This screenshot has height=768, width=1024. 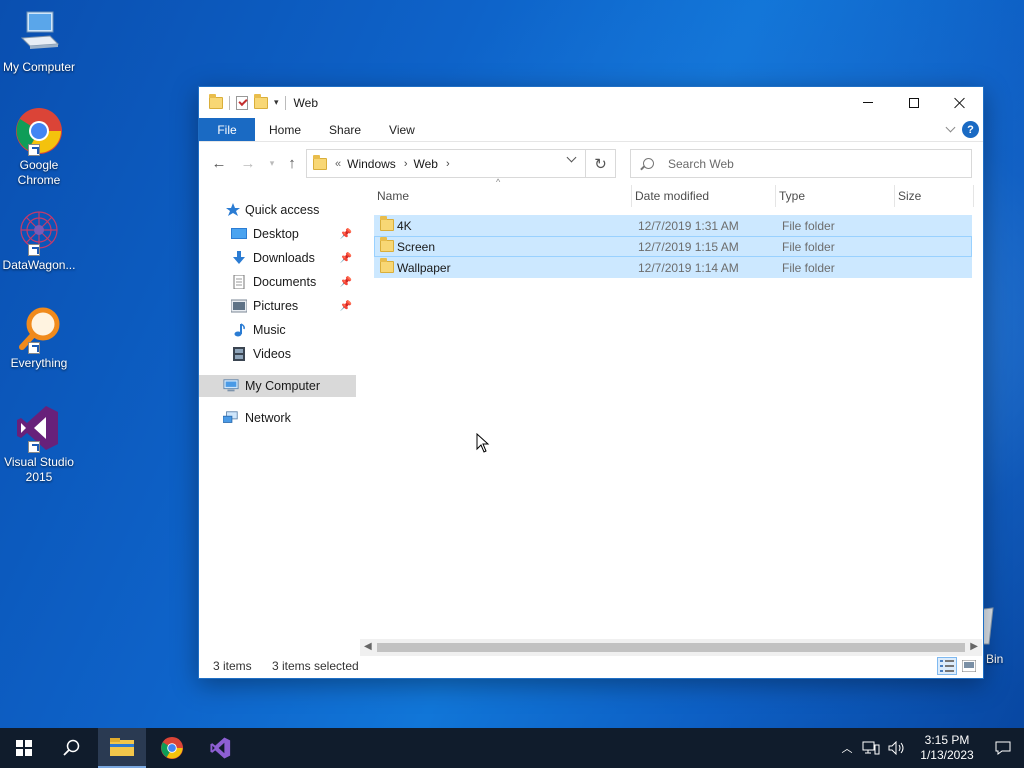 I want to click on mouse-cursor-icon, so click(x=483, y=443).